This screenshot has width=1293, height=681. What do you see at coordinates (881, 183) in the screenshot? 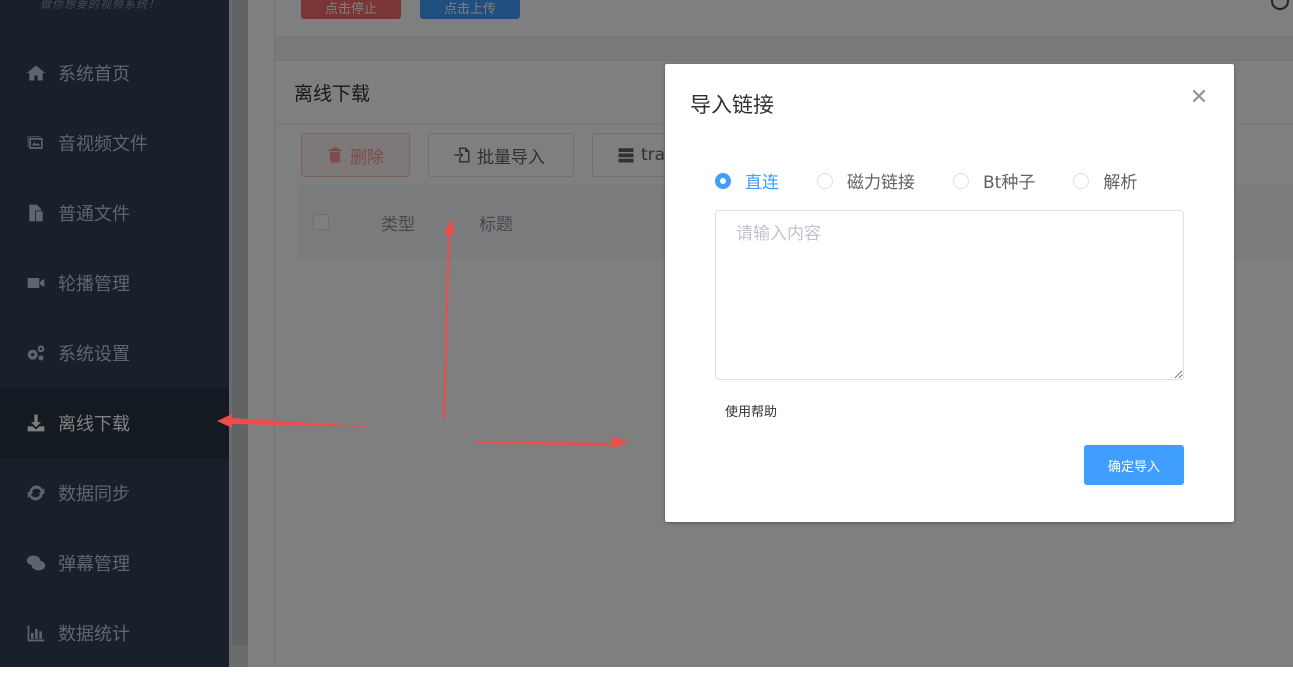
I see `radio-label: 磁力链接` at bounding box center [881, 183].